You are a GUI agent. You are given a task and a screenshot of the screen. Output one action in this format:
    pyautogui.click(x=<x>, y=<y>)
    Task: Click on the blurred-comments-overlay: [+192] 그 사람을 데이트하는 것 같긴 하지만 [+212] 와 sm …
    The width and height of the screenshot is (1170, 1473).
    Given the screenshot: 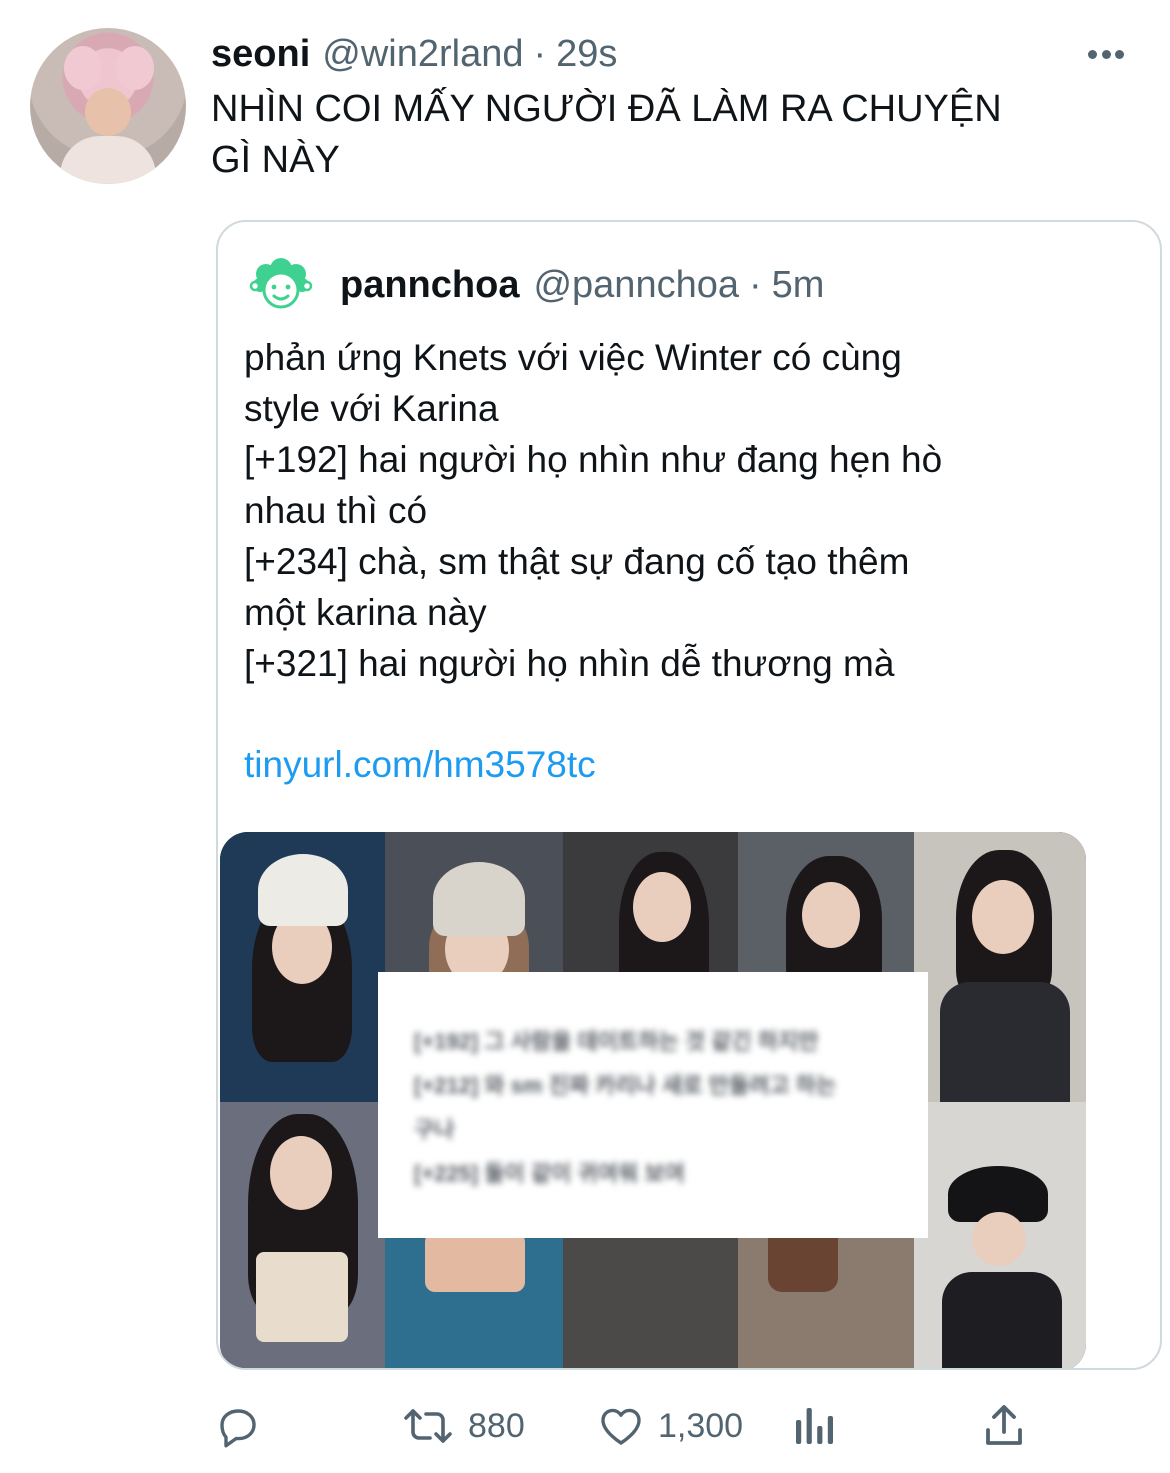 What is the action you would take?
    pyautogui.click(x=653, y=1105)
    